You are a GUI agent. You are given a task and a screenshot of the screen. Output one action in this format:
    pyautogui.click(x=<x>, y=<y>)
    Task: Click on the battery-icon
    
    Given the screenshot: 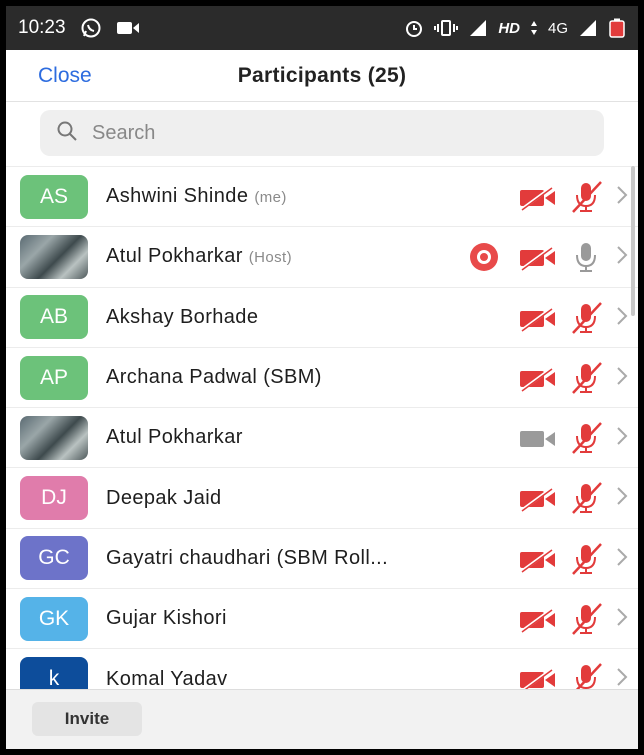 What is the action you would take?
    pyautogui.click(x=617, y=28)
    